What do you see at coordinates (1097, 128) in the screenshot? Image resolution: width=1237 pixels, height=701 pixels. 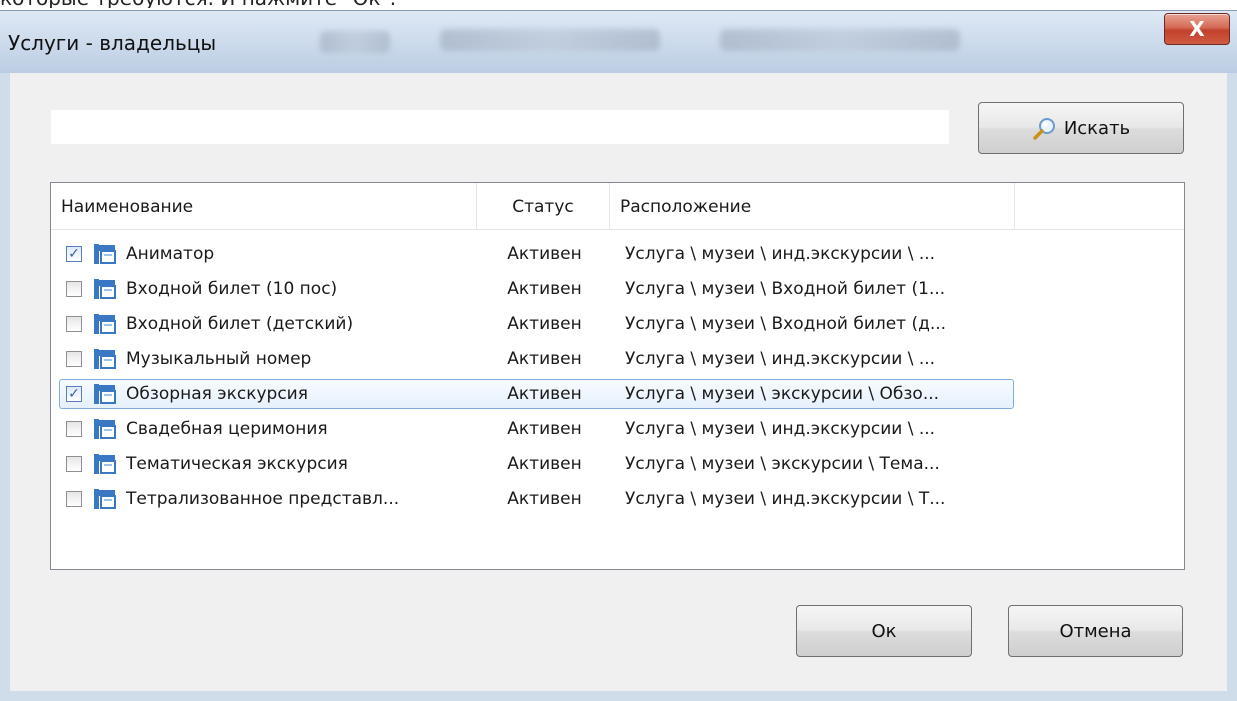 I see `search-button-label: Искать` at bounding box center [1097, 128].